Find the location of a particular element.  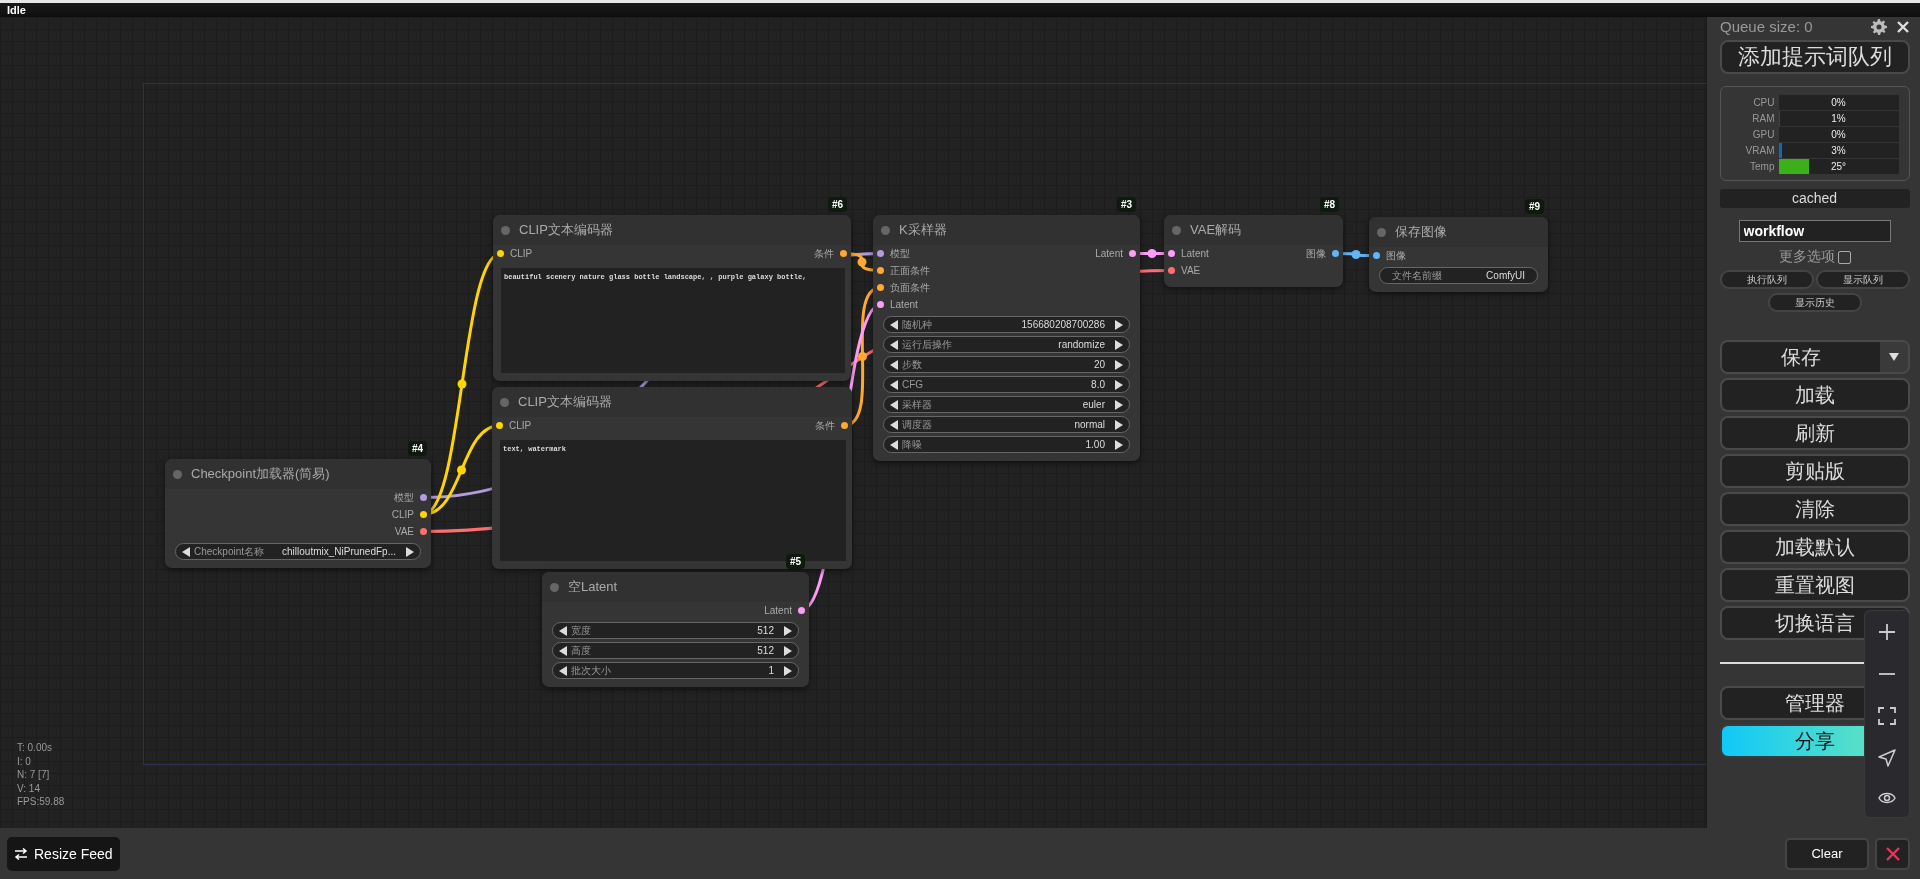

canvas-stat: V: 14 is located at coordinates (29, 788).